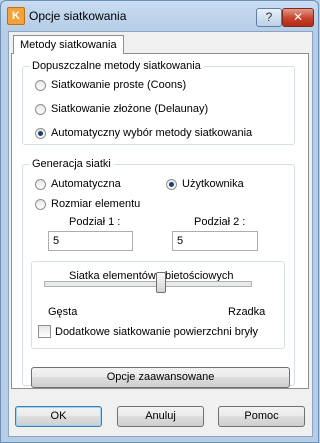  I want to click on close-button: ✕, so click(298, 17).